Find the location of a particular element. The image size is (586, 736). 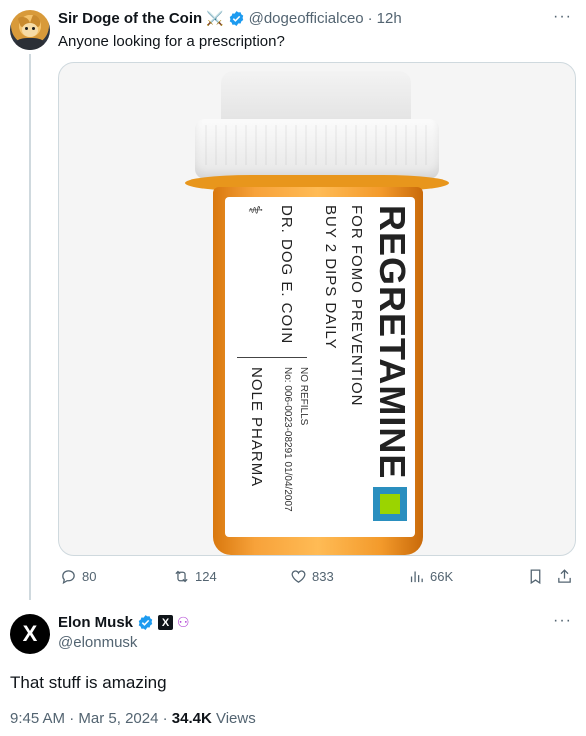

drug-name: REGRETAMINE is located at coordinates (392, 342).